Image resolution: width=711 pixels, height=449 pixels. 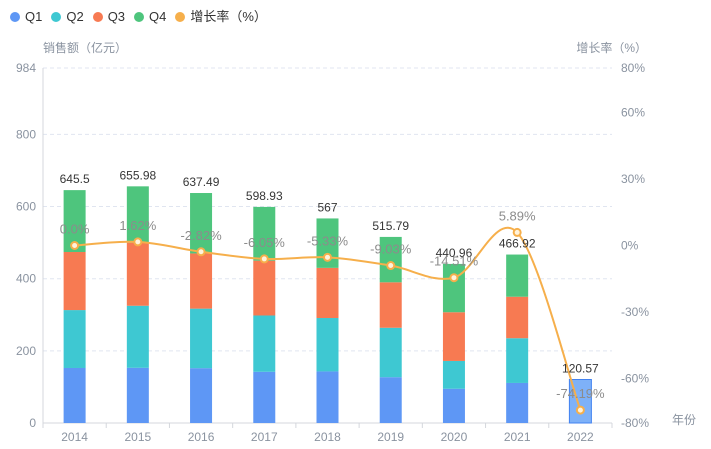 I want to click on bar-segment-q3-2021, so click(x=517, y=317).